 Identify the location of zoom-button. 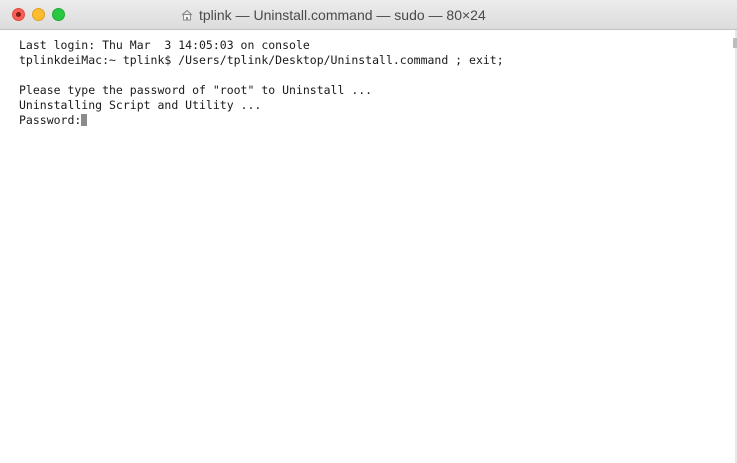
(58, 14).